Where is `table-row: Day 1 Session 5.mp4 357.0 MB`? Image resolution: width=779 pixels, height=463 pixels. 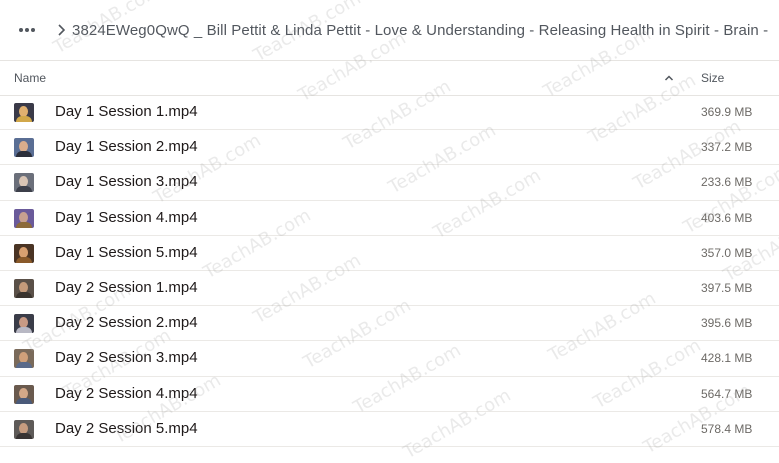
table-row: Day 1 Session 5.mp4 357.0 MB is located at coordinates (389, 253).